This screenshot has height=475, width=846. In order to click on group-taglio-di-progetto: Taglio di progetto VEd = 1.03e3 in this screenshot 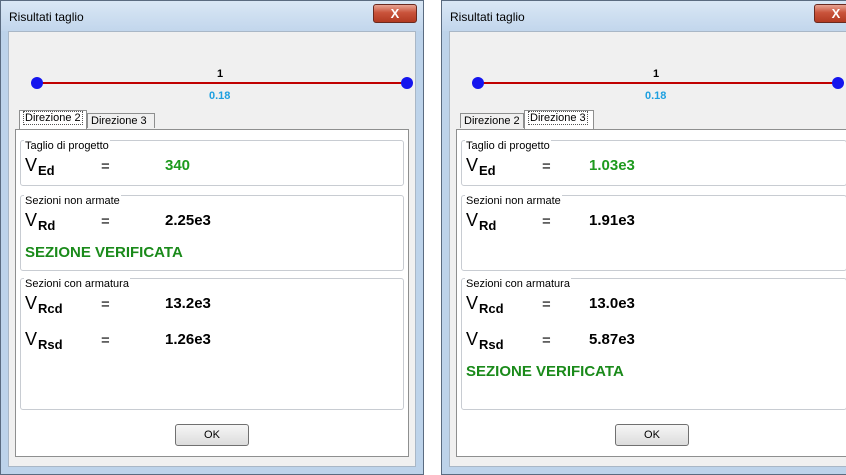, I will do `click(653, 163)`.